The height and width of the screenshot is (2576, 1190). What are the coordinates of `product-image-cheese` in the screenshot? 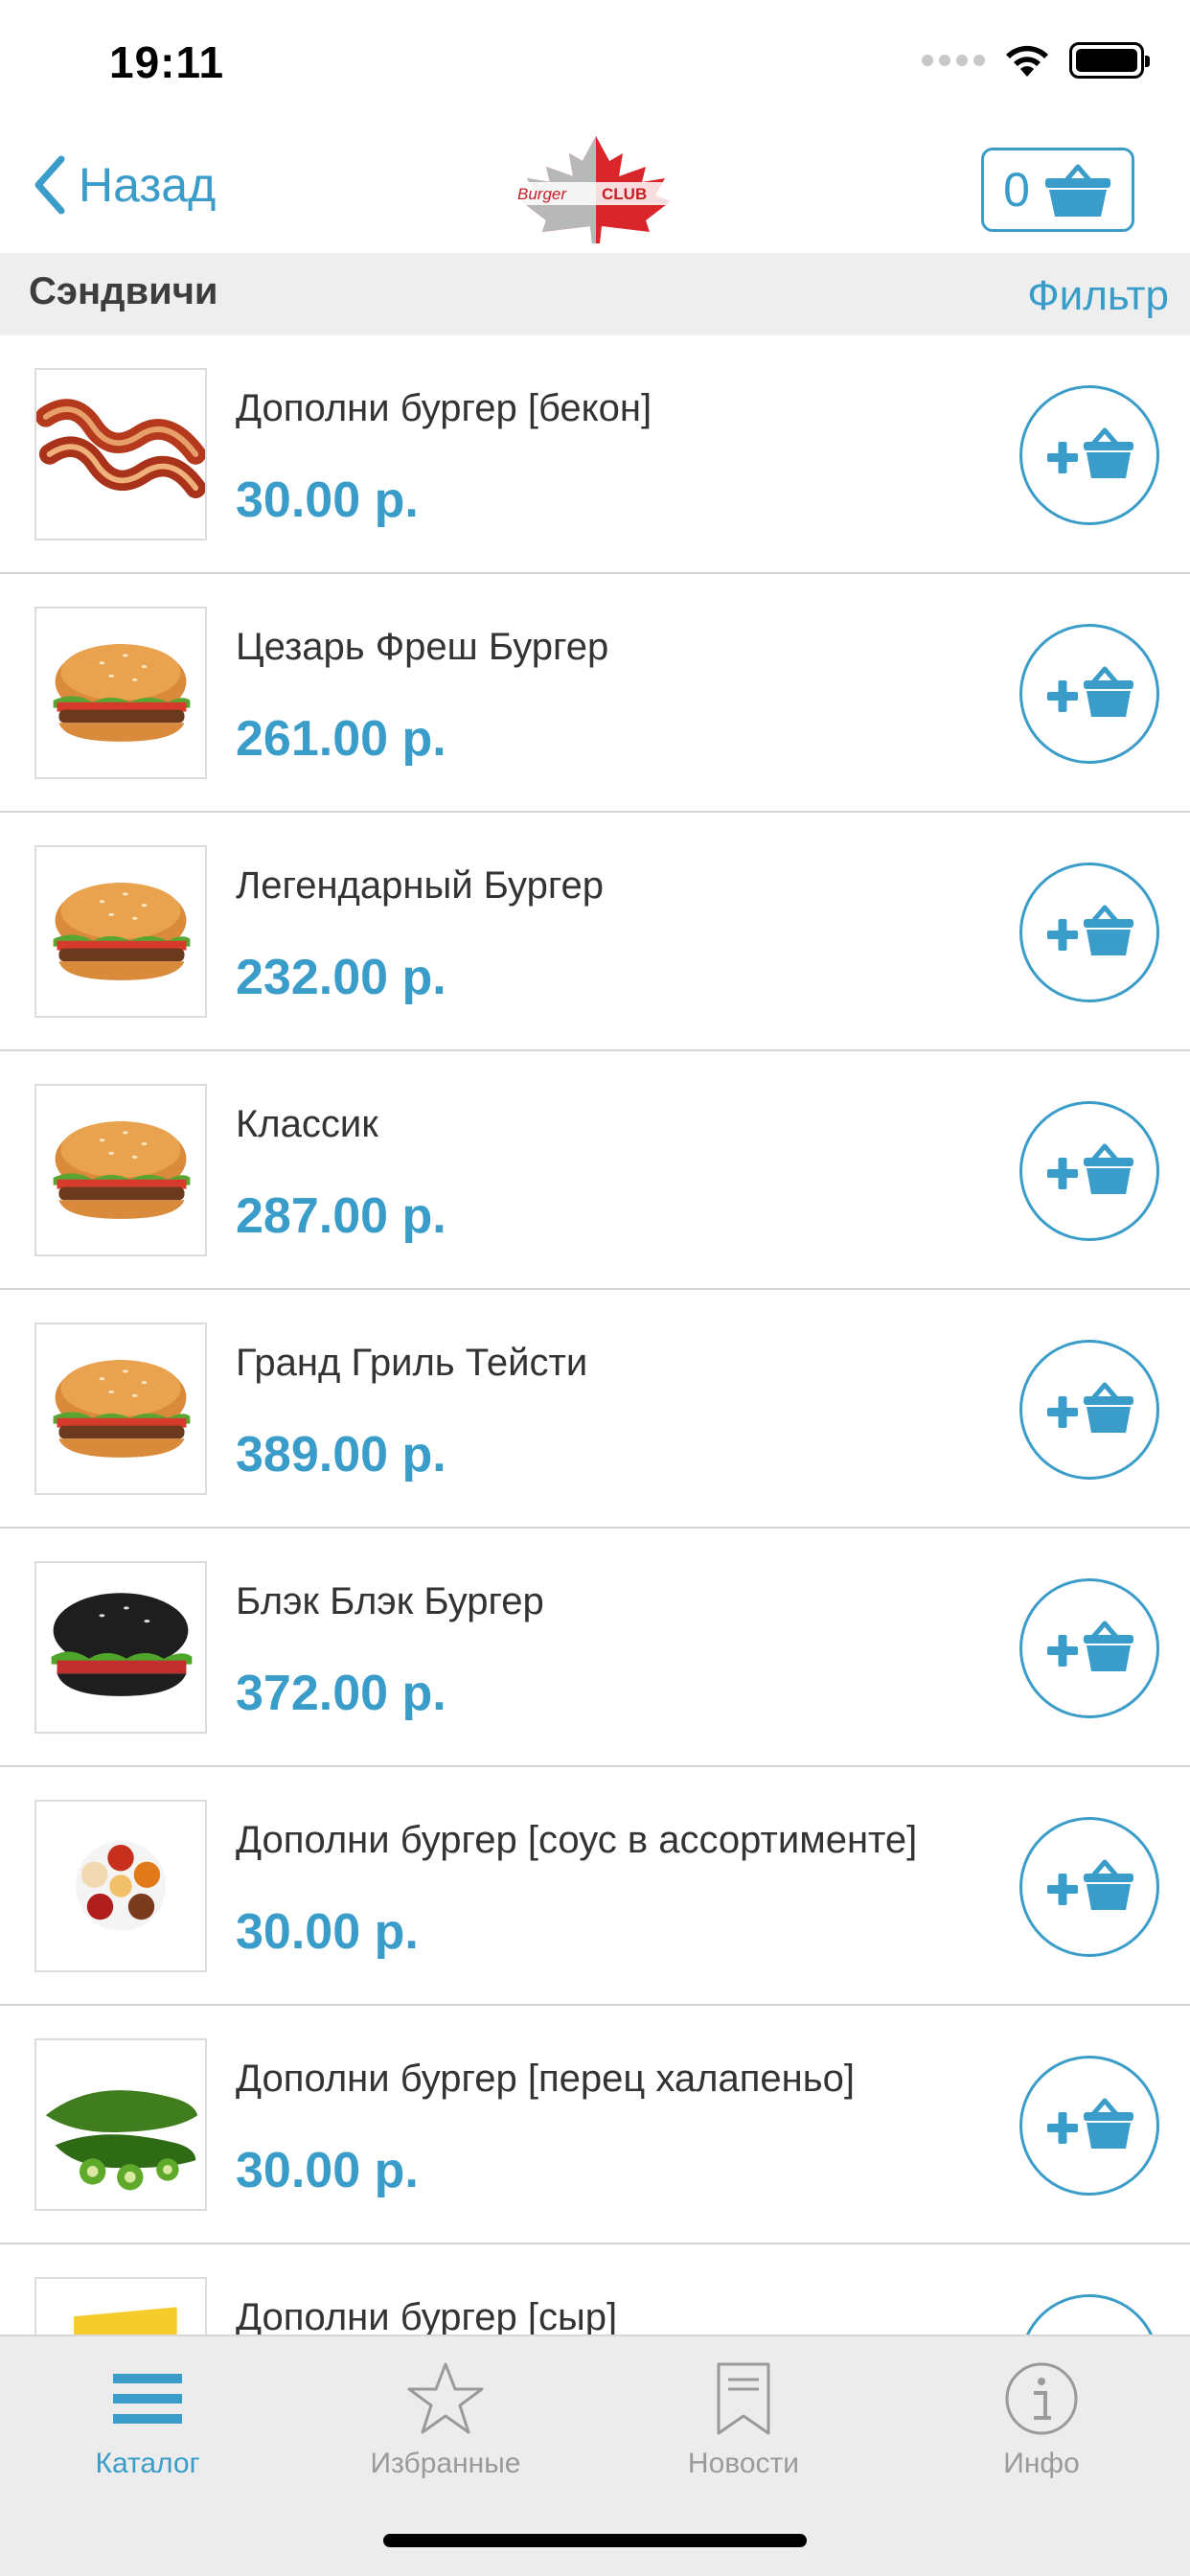 It's located at (121, 2305).